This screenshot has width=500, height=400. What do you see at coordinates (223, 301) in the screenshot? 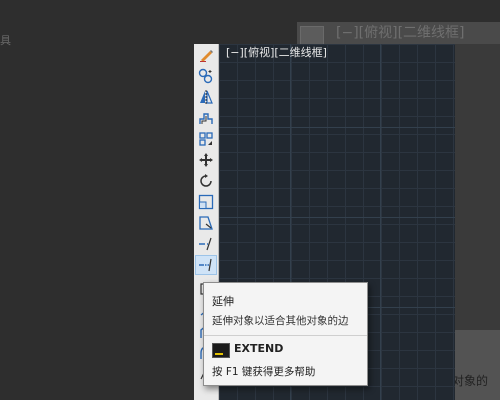
I see `tooltip-title: 延伸` at bounding box center [223, 301].